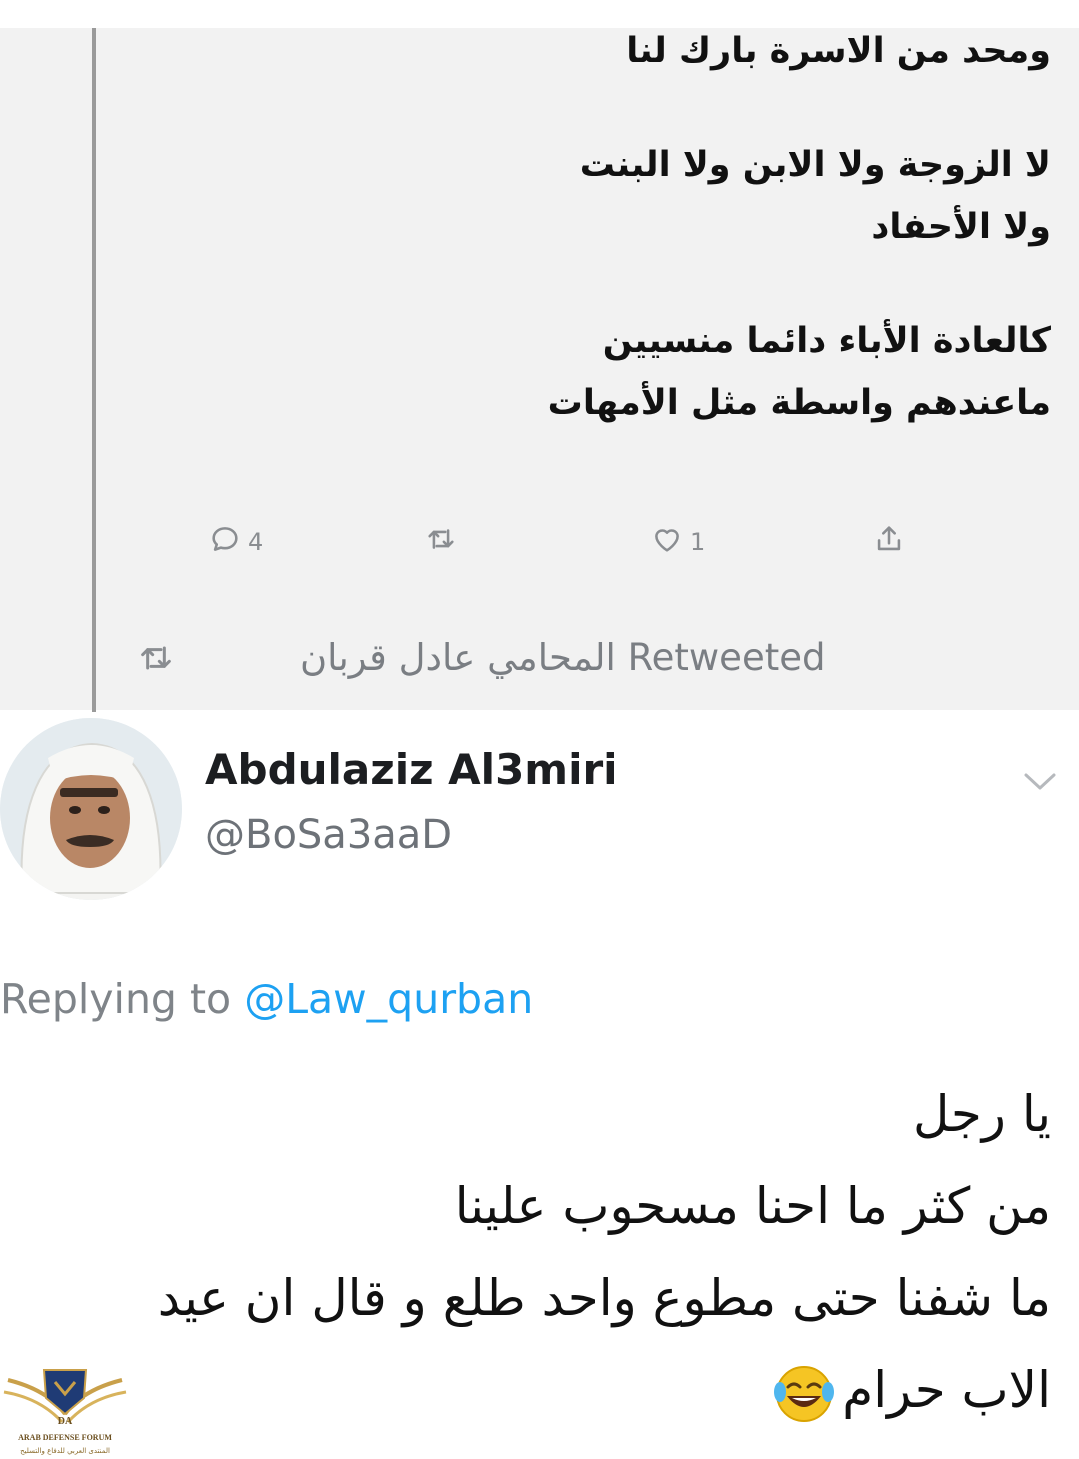  I want to click on watermark-name-ar: المنتدى العربي للدفاع والتسليح, so click(65, 1451).